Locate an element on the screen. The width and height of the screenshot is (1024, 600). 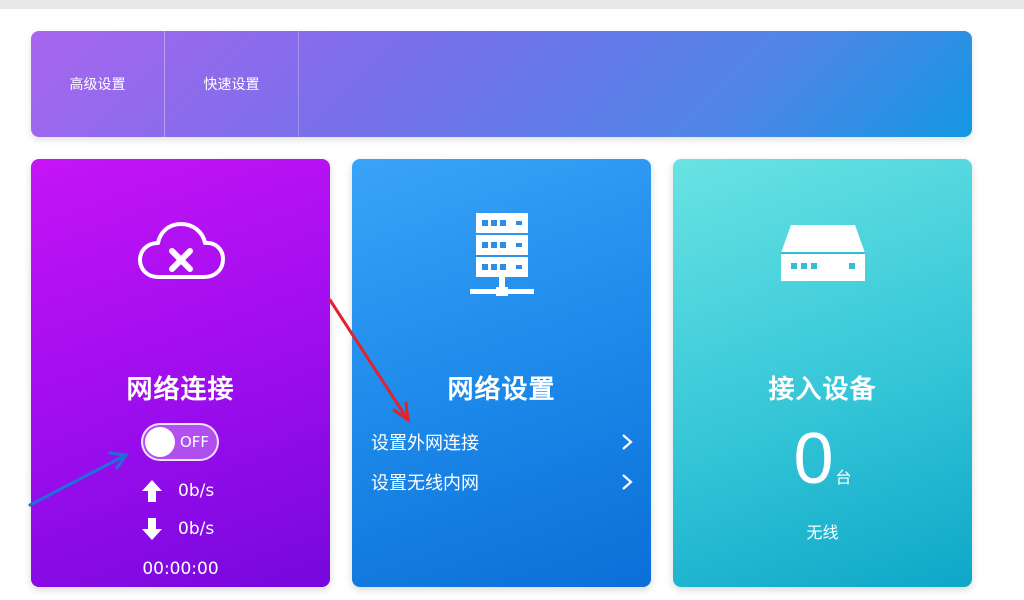
arrow-up-icon is located at coordinates (152, 491).